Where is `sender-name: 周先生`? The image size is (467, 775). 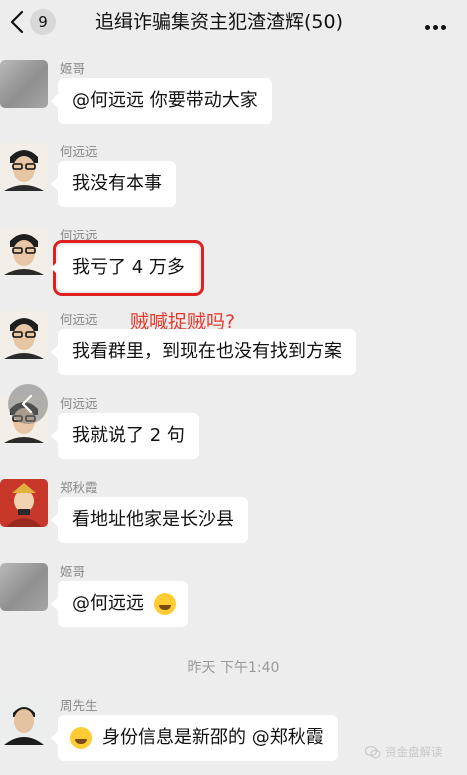
sender-name: 周先生 is located at coordinates (79, 705).